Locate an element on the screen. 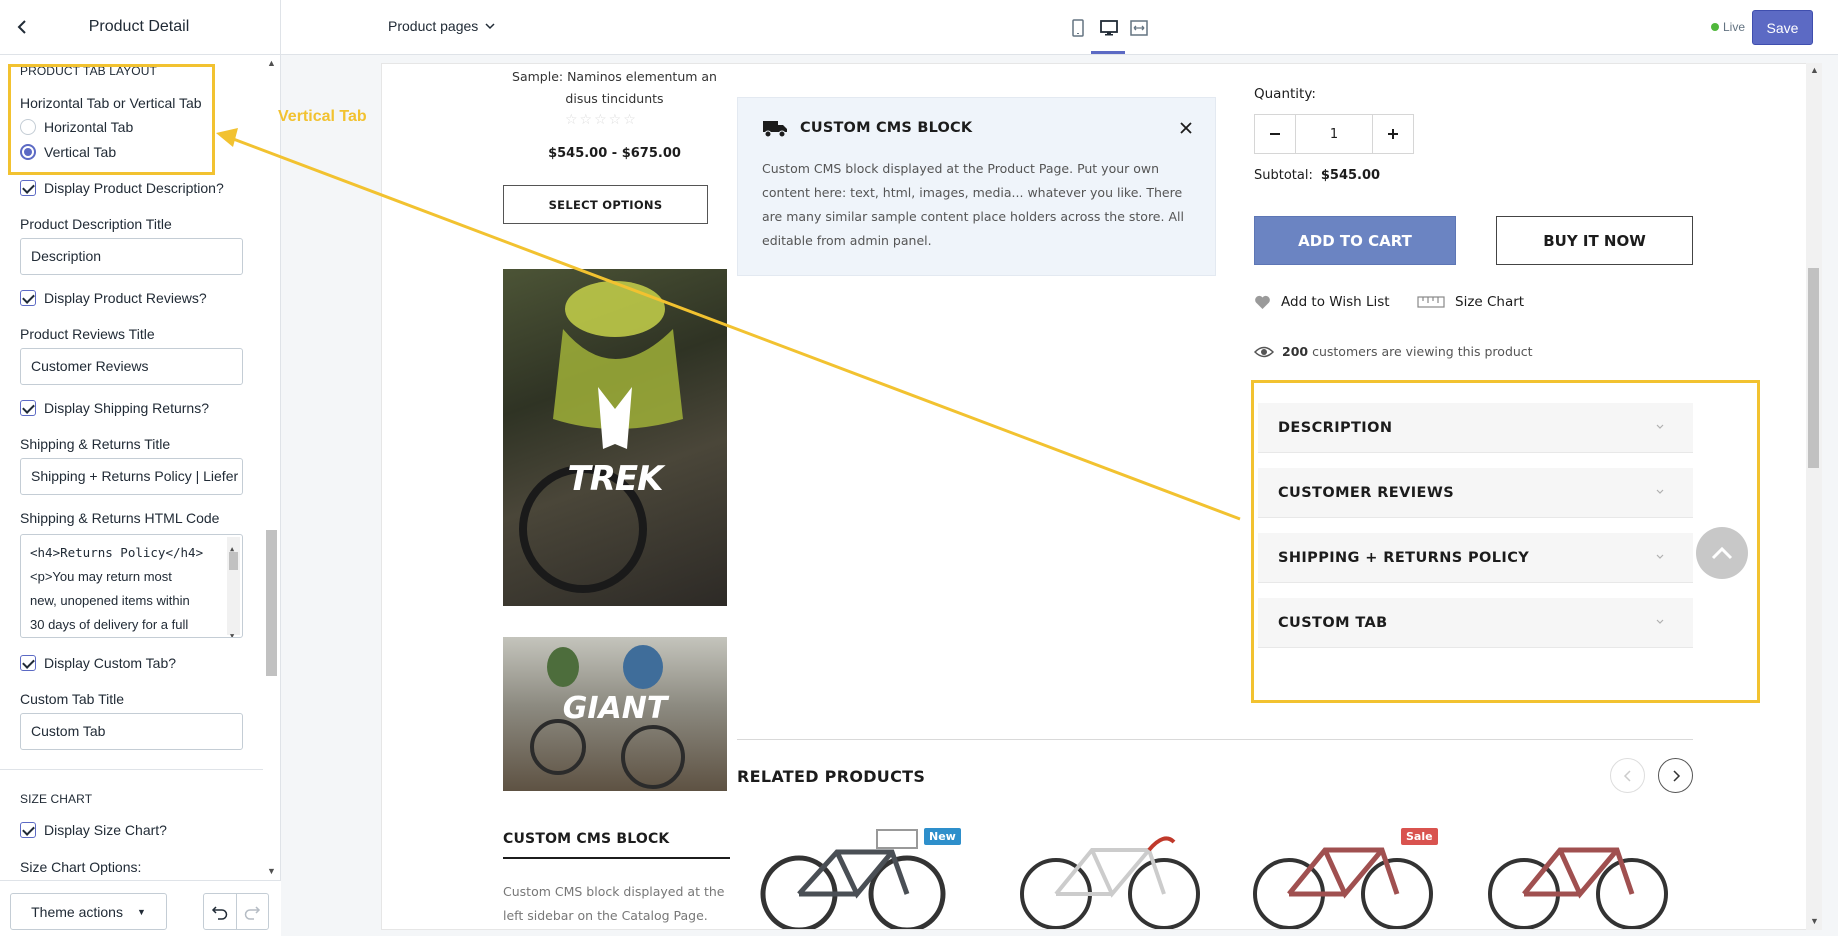 This screenshot has height=936, width=1838. checkbox-label: Display Size Chart? is located at coordinates (105, 830).